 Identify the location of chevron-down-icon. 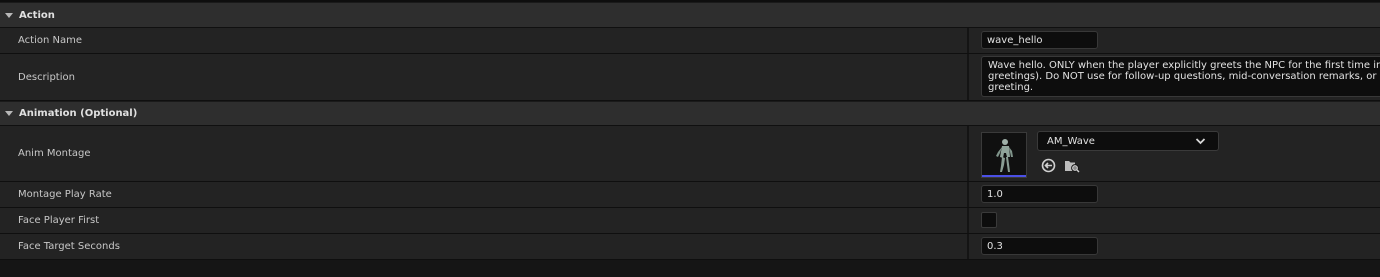
(1200, 141).